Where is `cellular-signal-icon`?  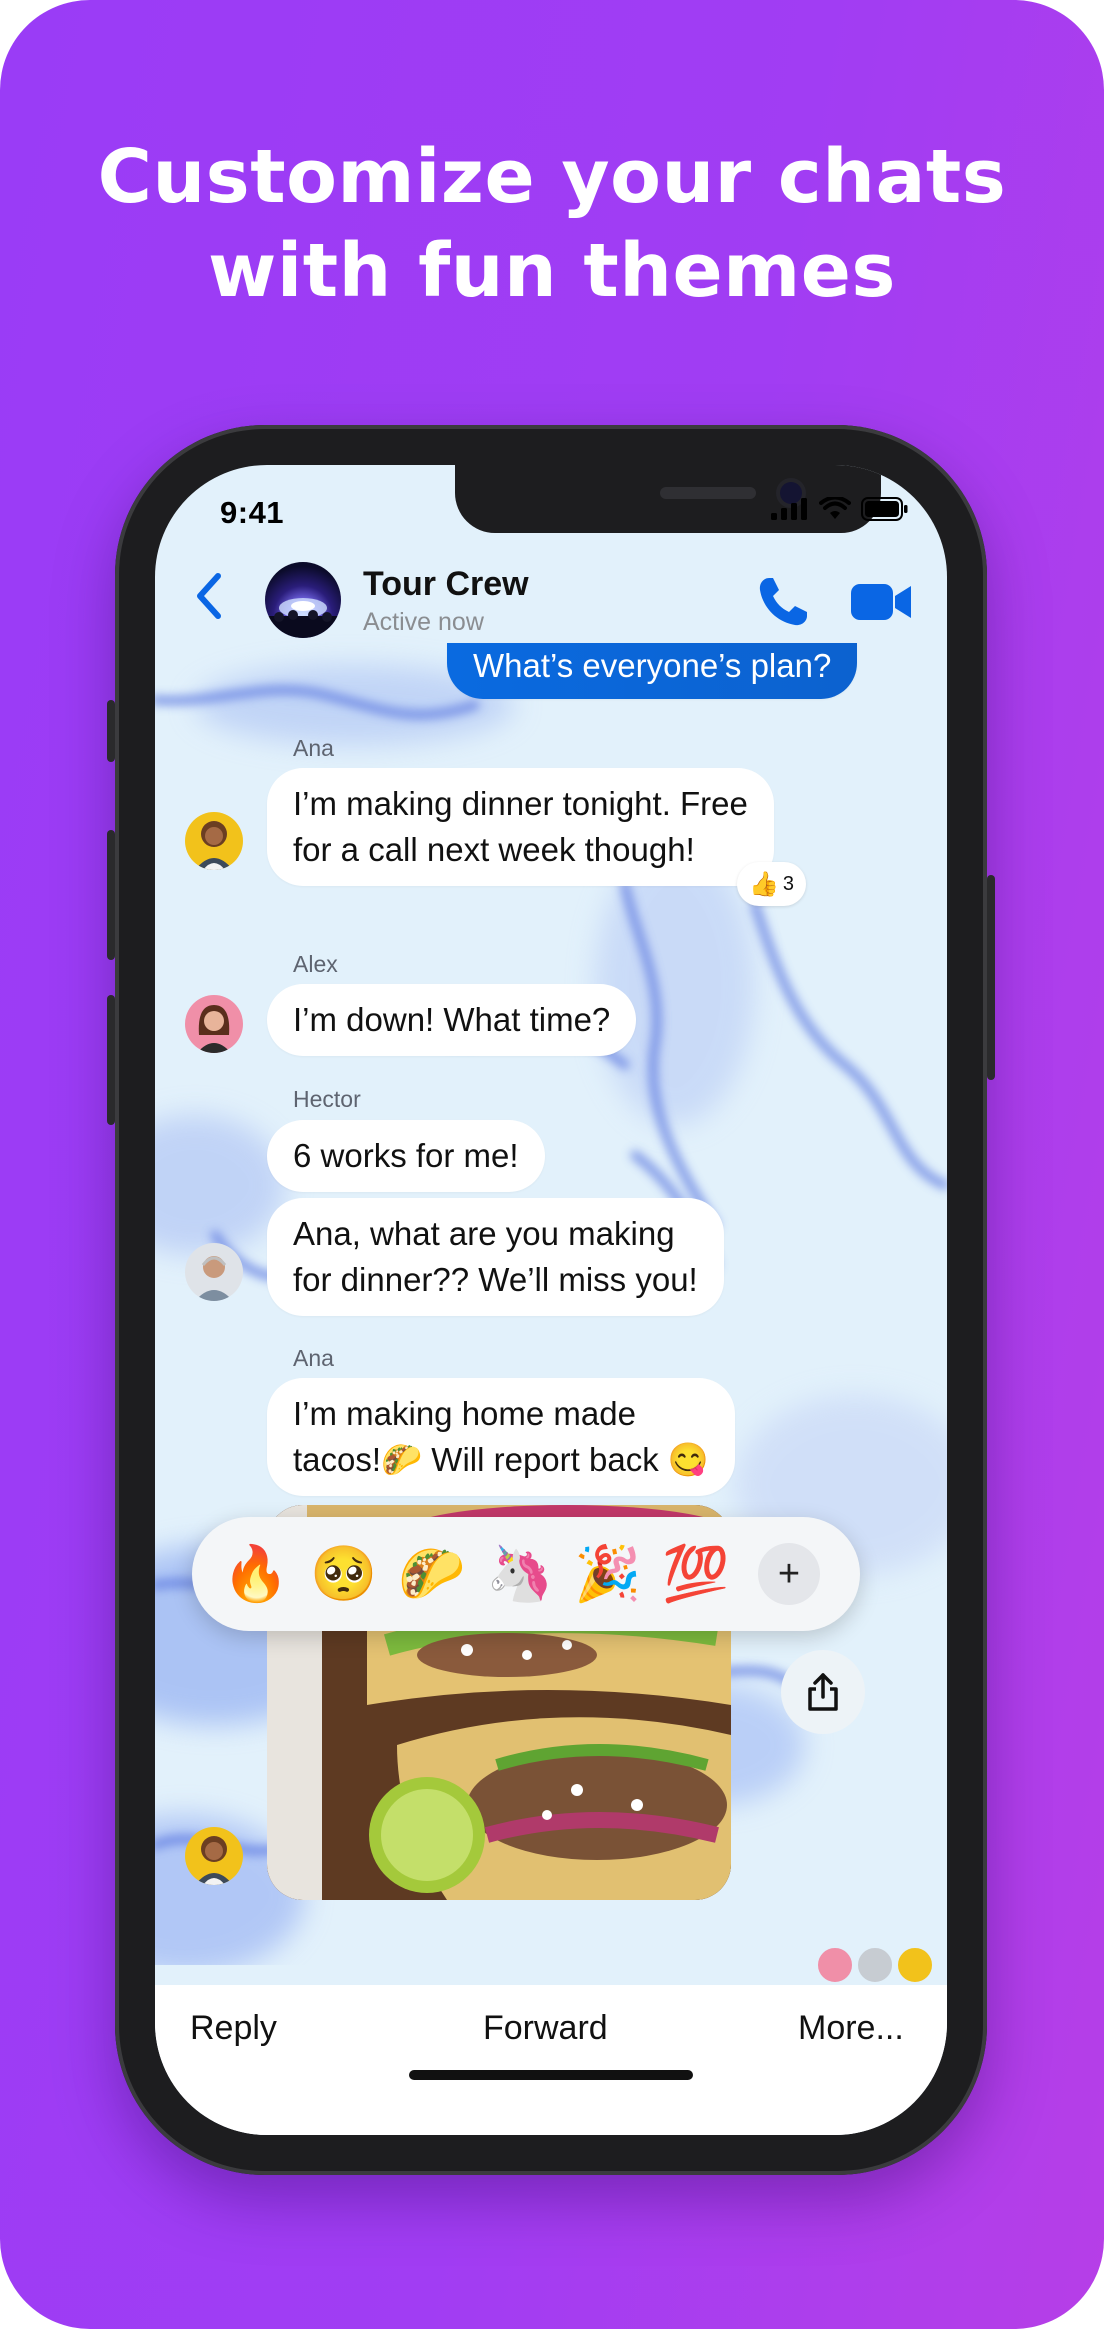
cellular-signal-icon is located at coordinates (789, 509).